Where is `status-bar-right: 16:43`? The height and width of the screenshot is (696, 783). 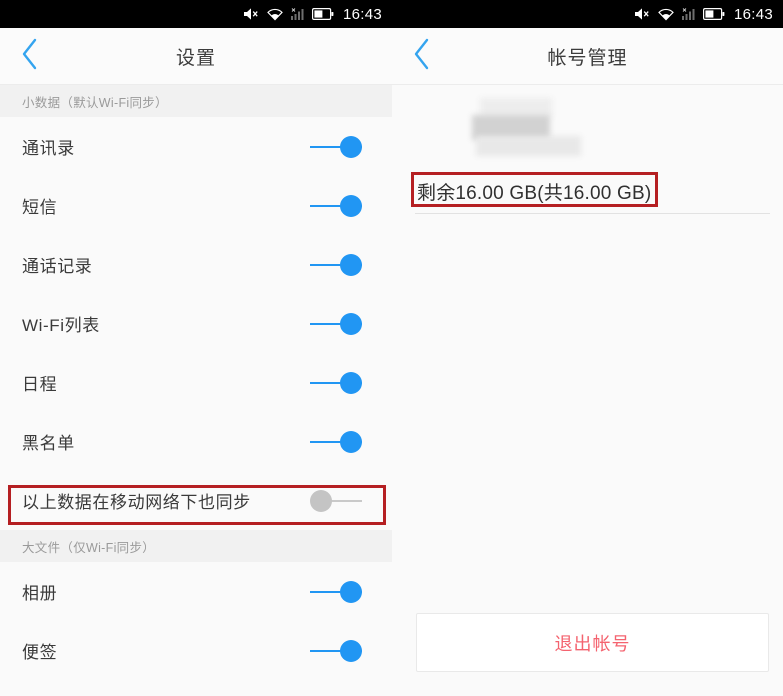 status-bar-right: 16:43 is located at coordinates (587, 14).